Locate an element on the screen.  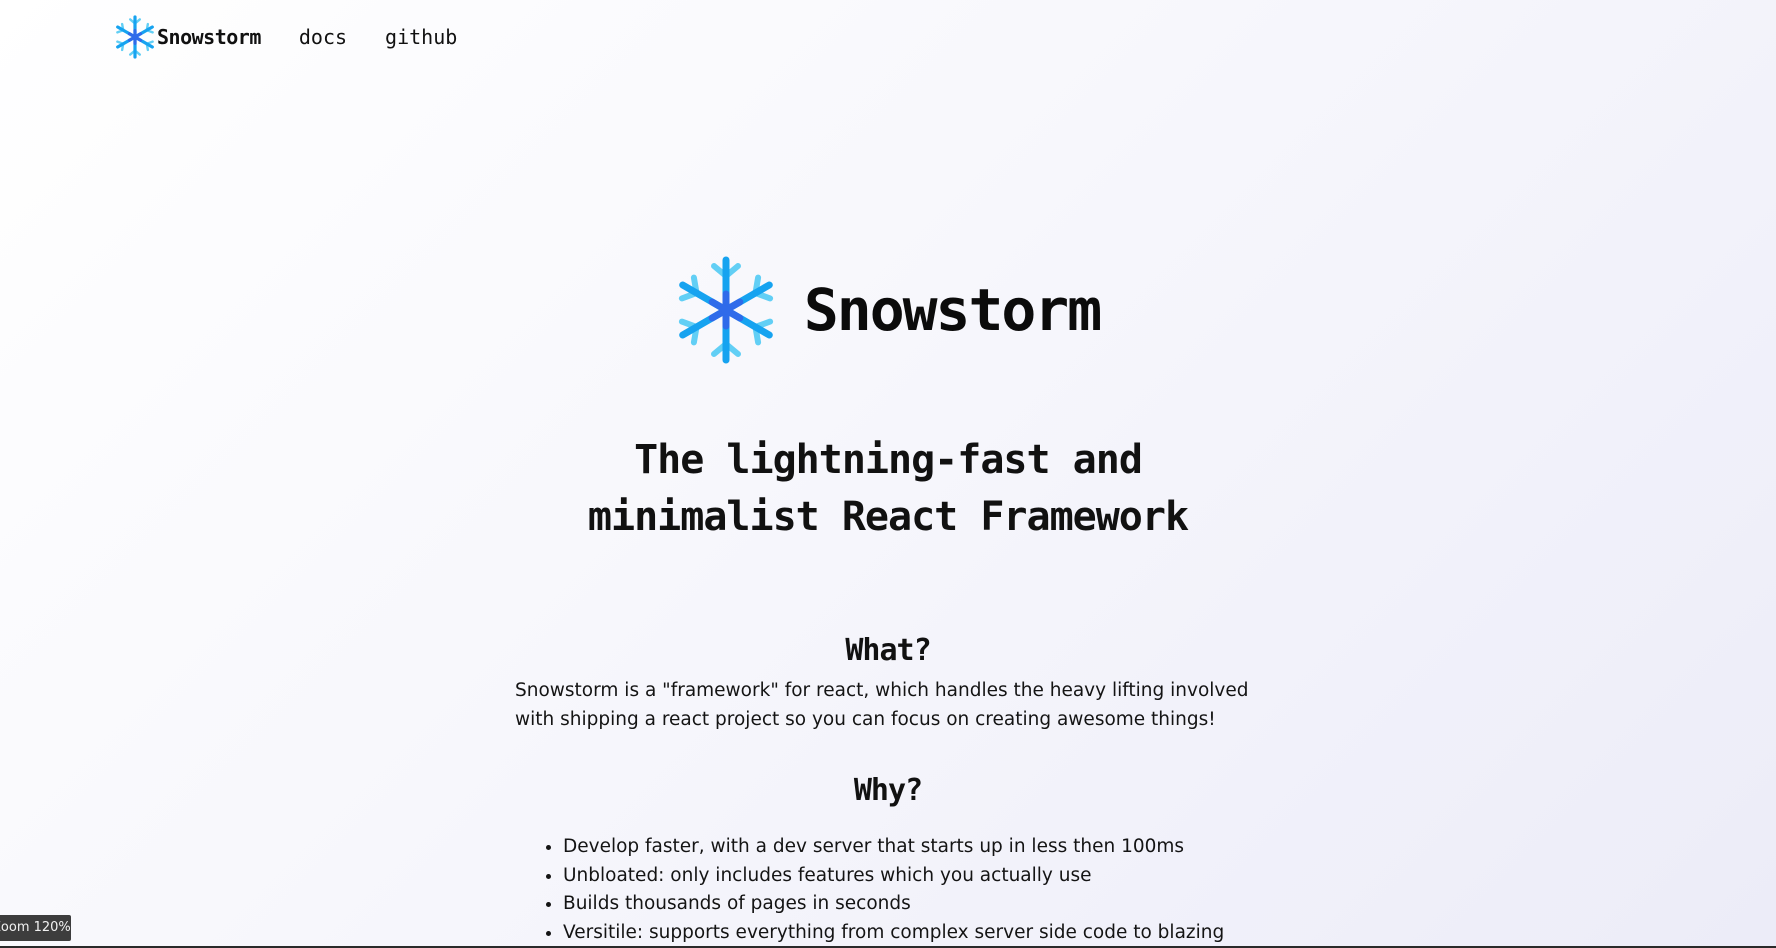
hero-title: Snowstorm is located at coordinates (952, 310).